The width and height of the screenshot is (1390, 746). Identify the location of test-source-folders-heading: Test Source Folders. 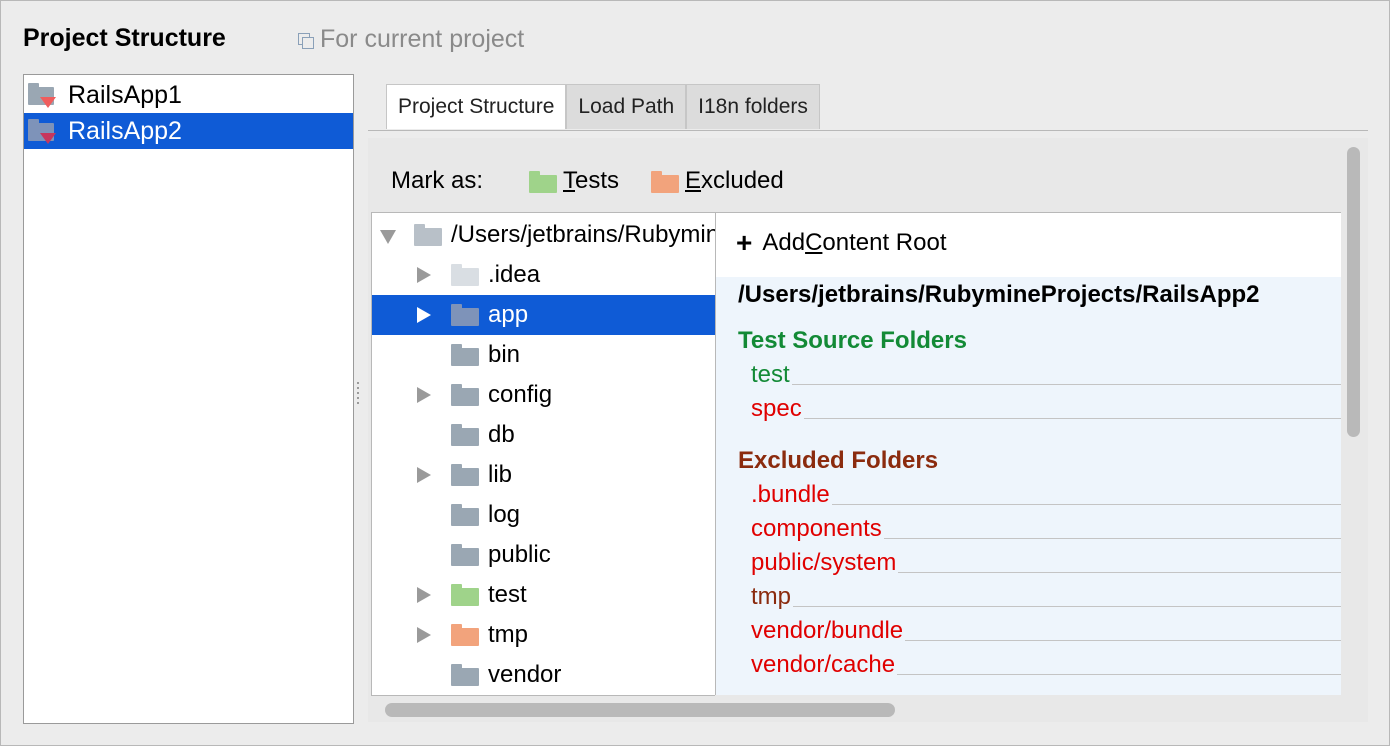
(852, 340).